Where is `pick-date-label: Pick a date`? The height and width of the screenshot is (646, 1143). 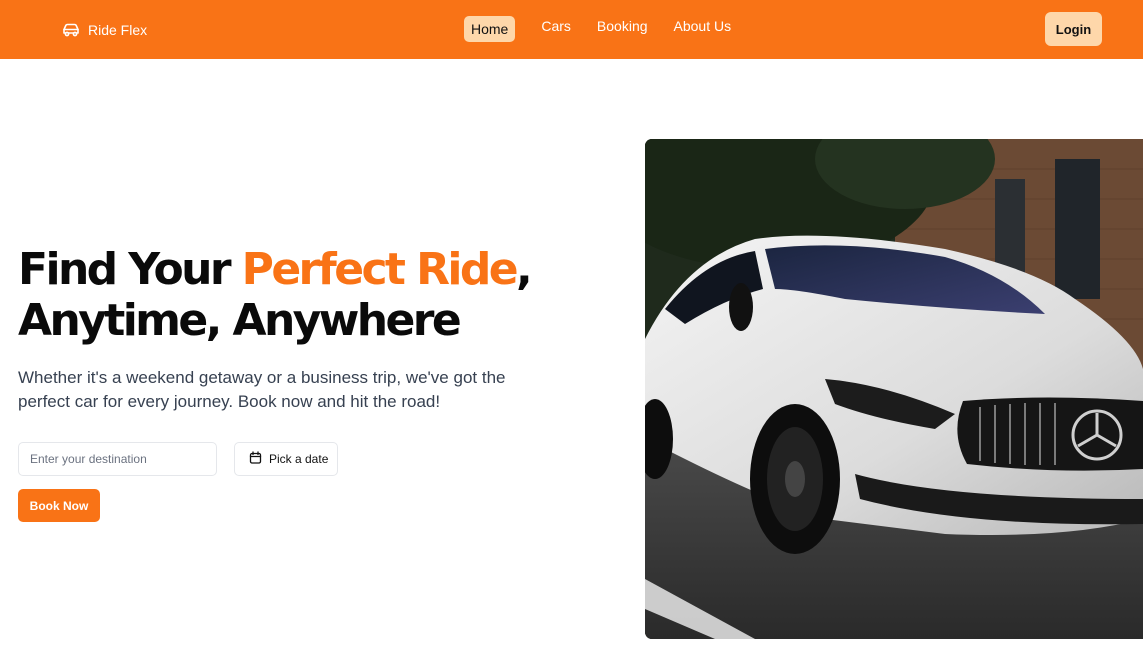 pick-date-label: Pick a date is located at coordinates (299, 459).